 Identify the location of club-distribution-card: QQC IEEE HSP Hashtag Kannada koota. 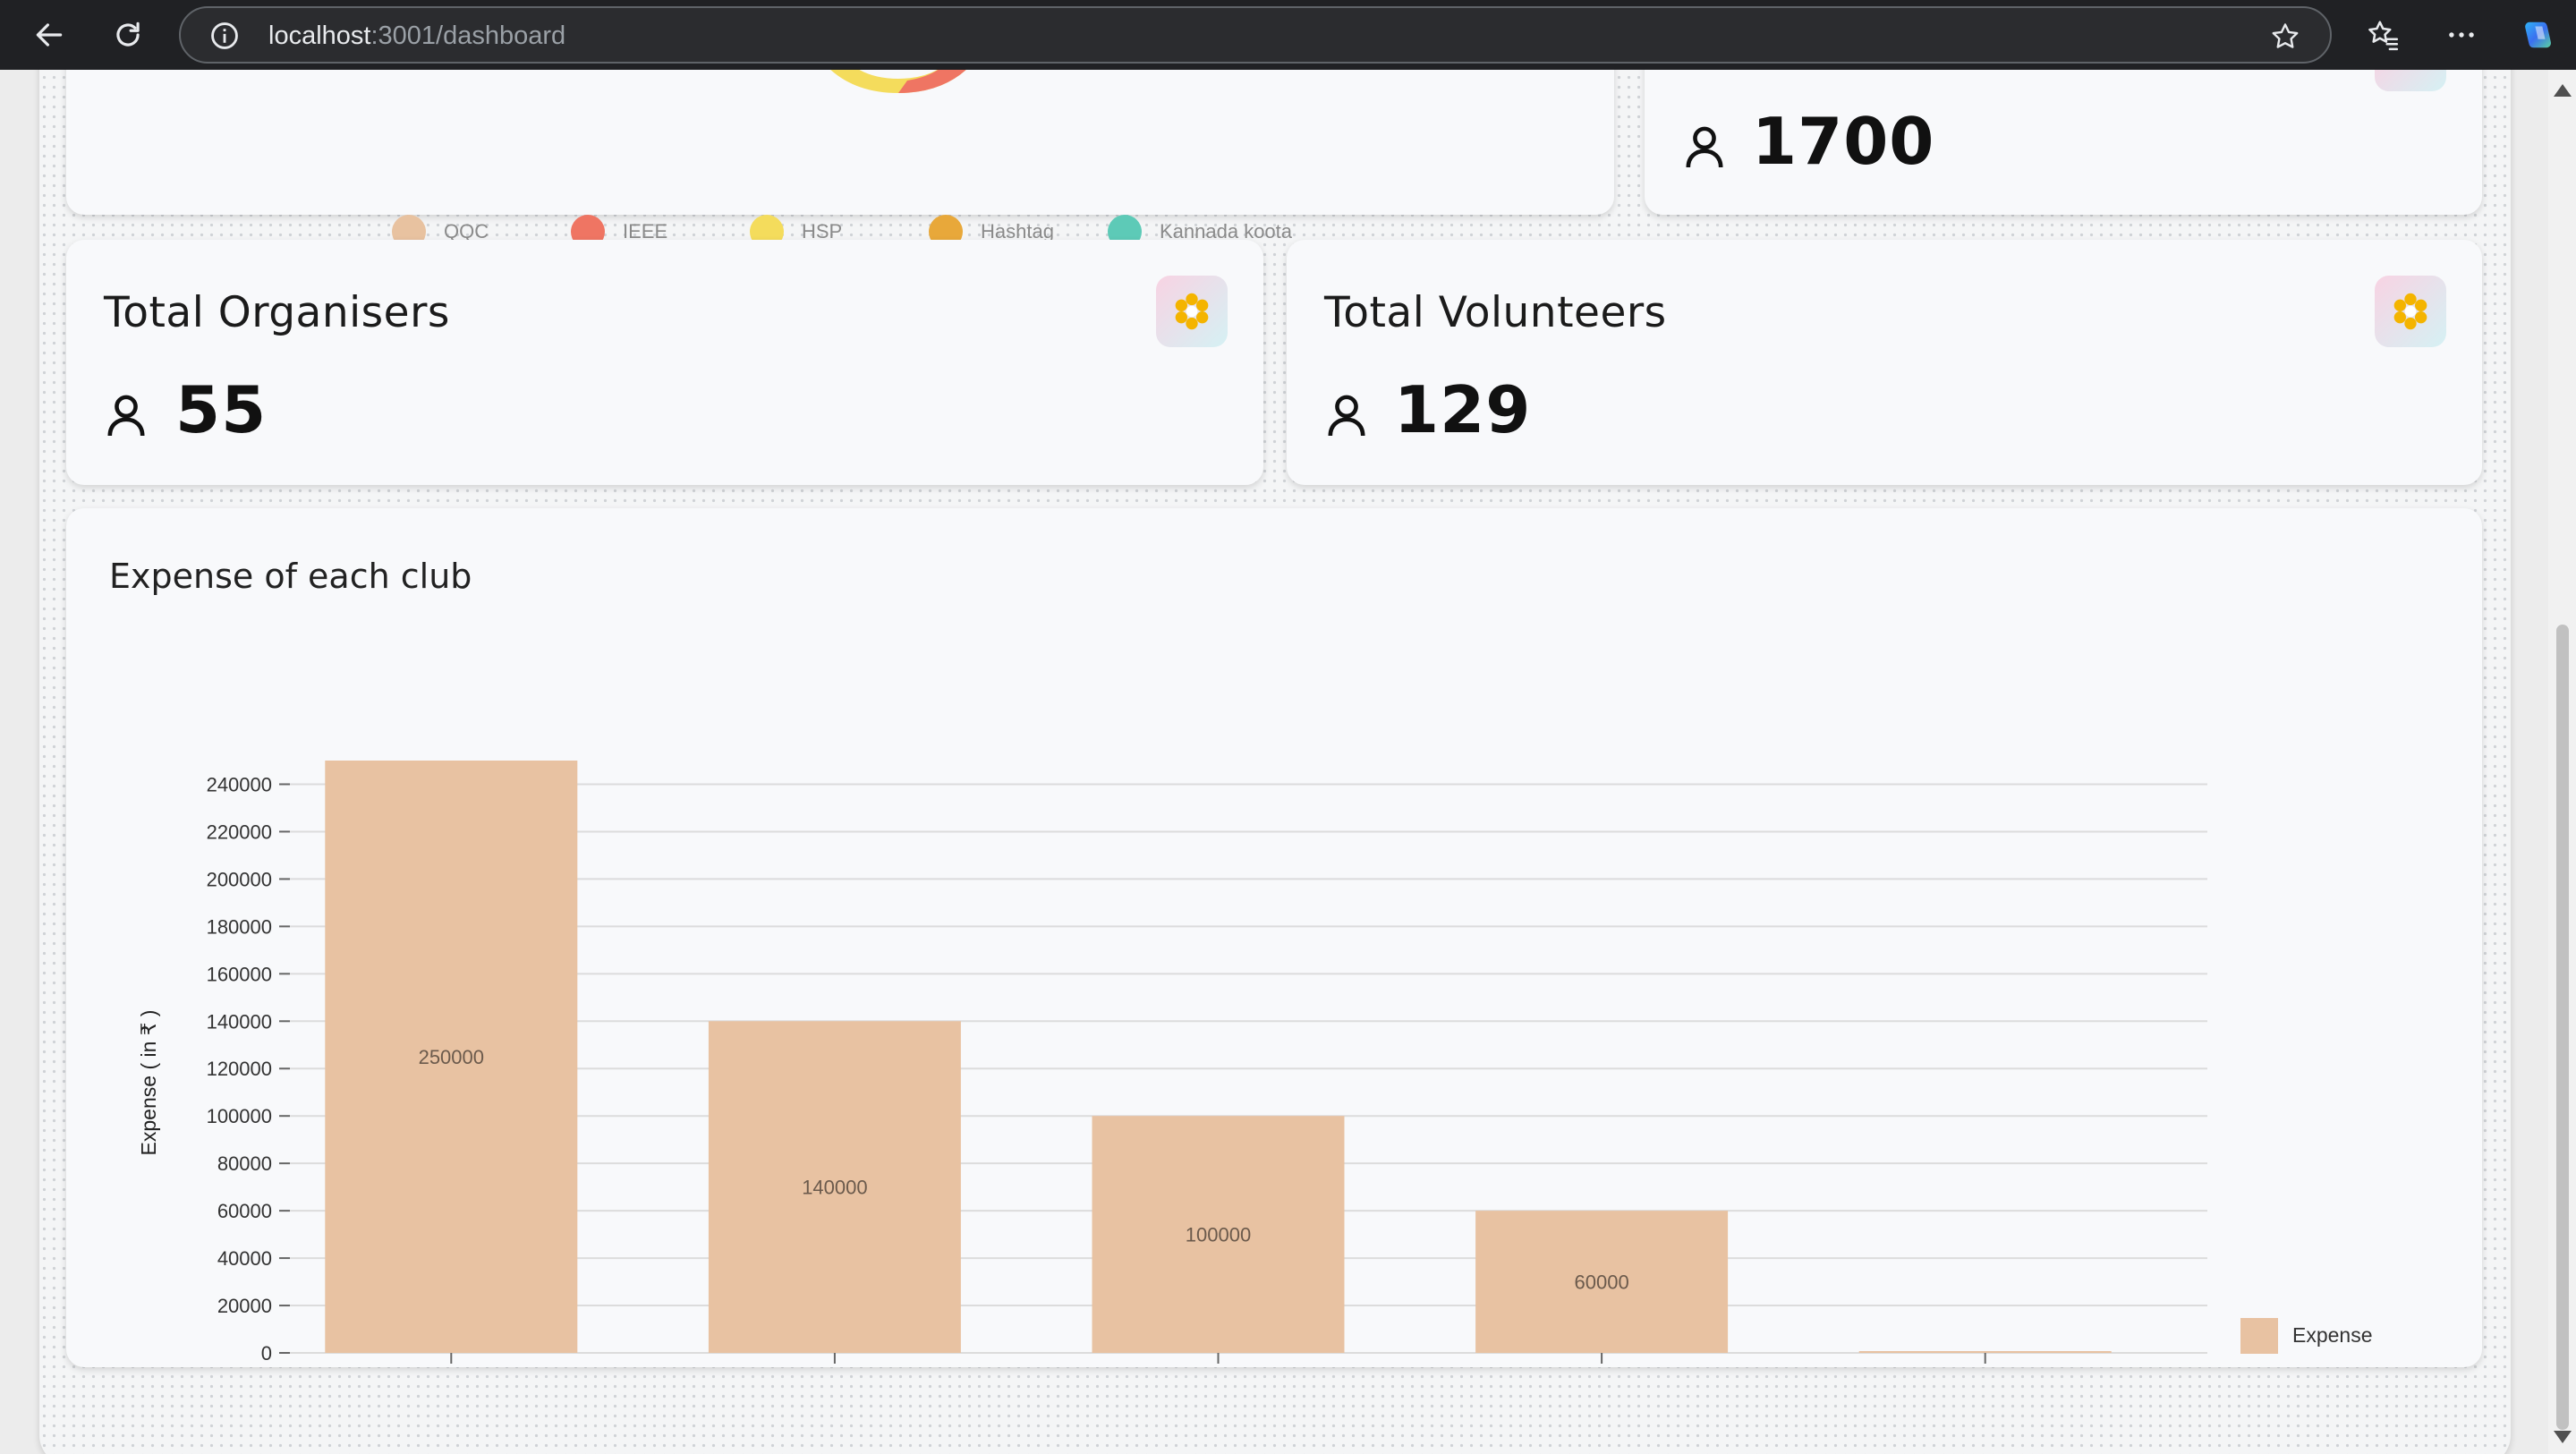
(840, 159).